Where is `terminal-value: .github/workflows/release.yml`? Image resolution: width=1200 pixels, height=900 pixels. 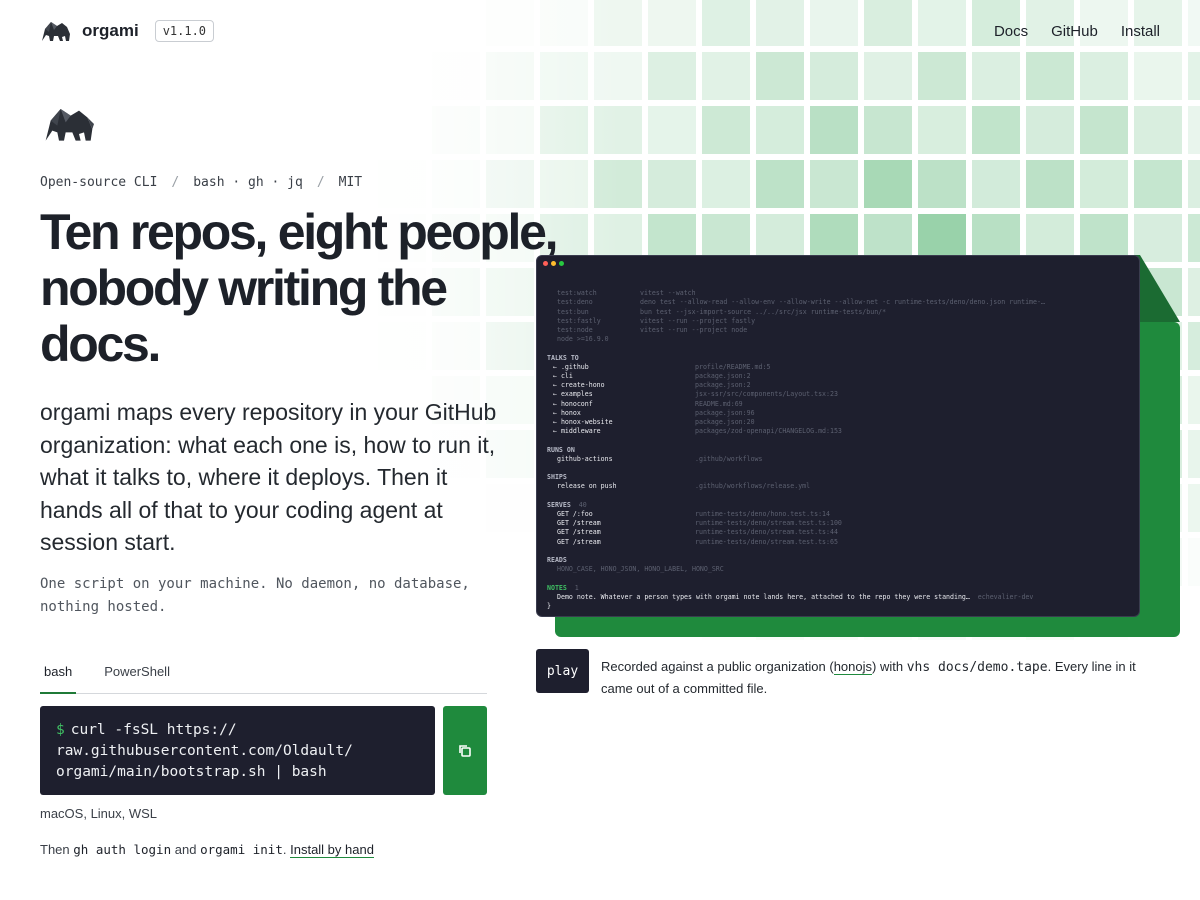
terminal-value: .github/workflows/release.yml is located at coordinates (753, 486).